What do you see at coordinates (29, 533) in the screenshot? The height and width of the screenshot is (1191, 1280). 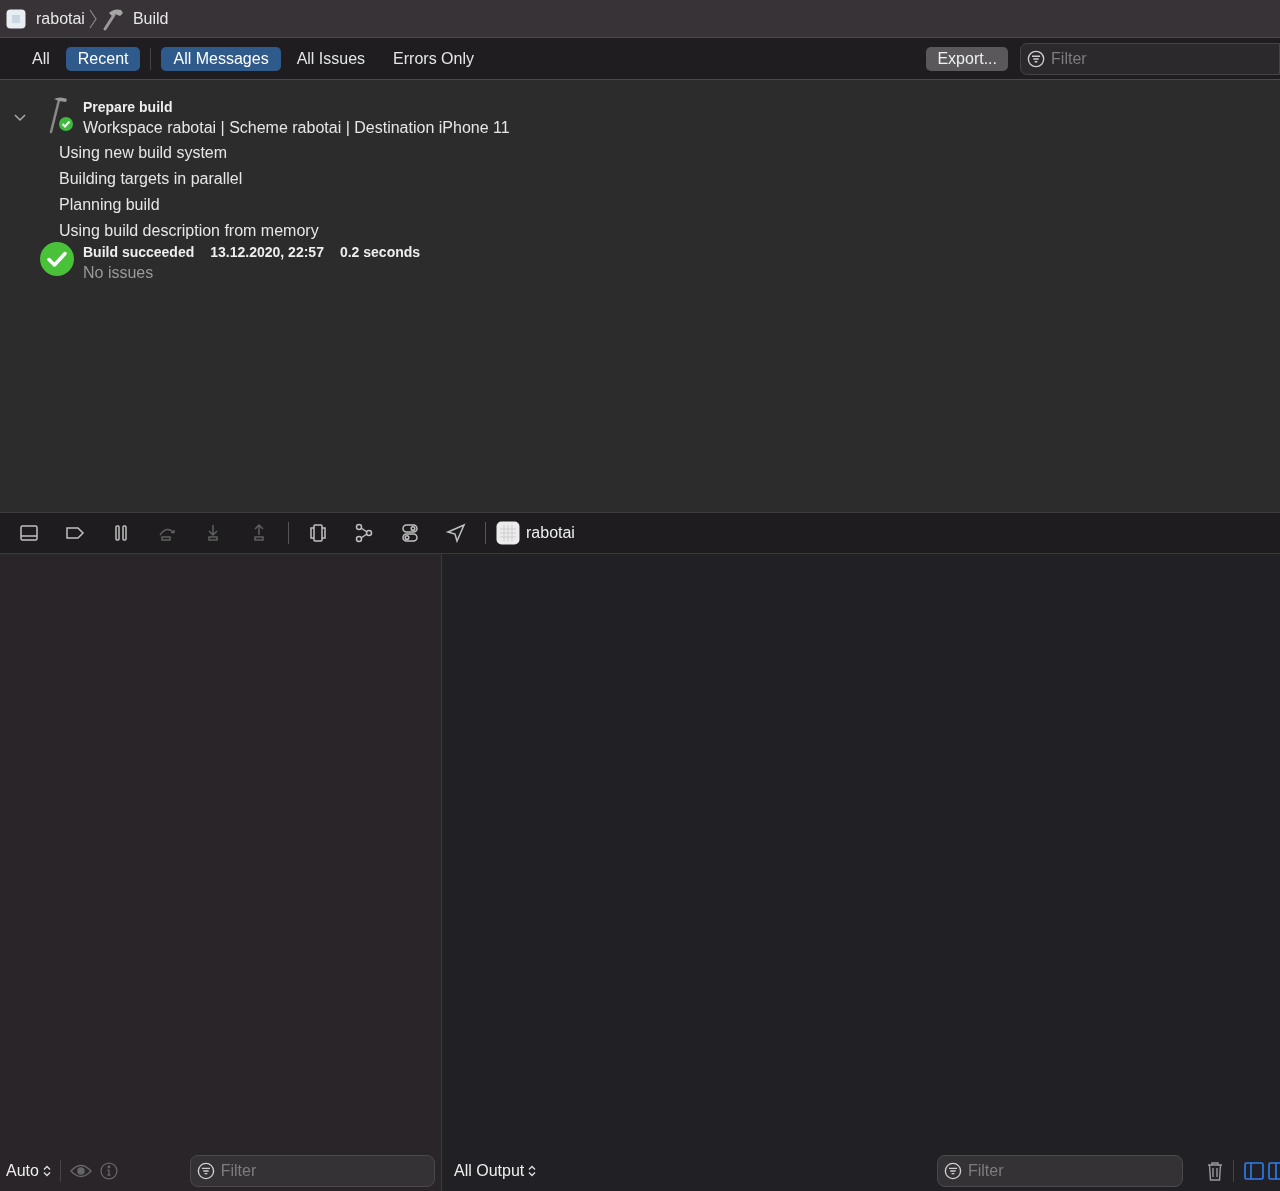 I see `console-icon` at bounding box center [29, 533].